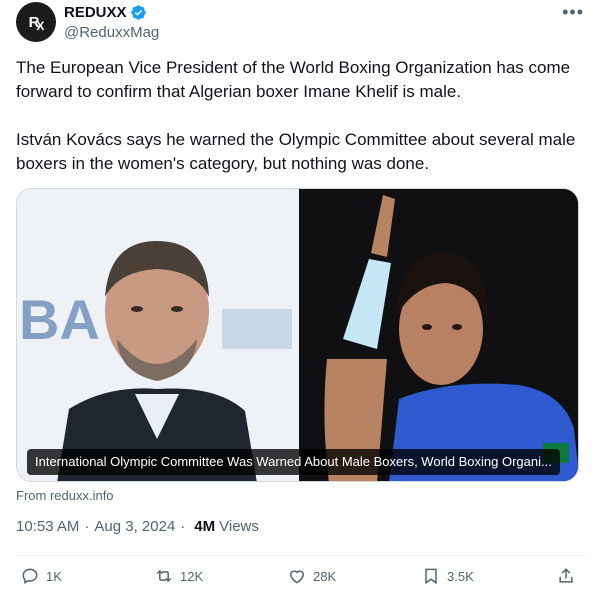 The height and width of the screenshot is (600, 602). Describe the element at coordinates (65, 495) in the screenshot. I see `card-source: From reduxx.info` at that location.